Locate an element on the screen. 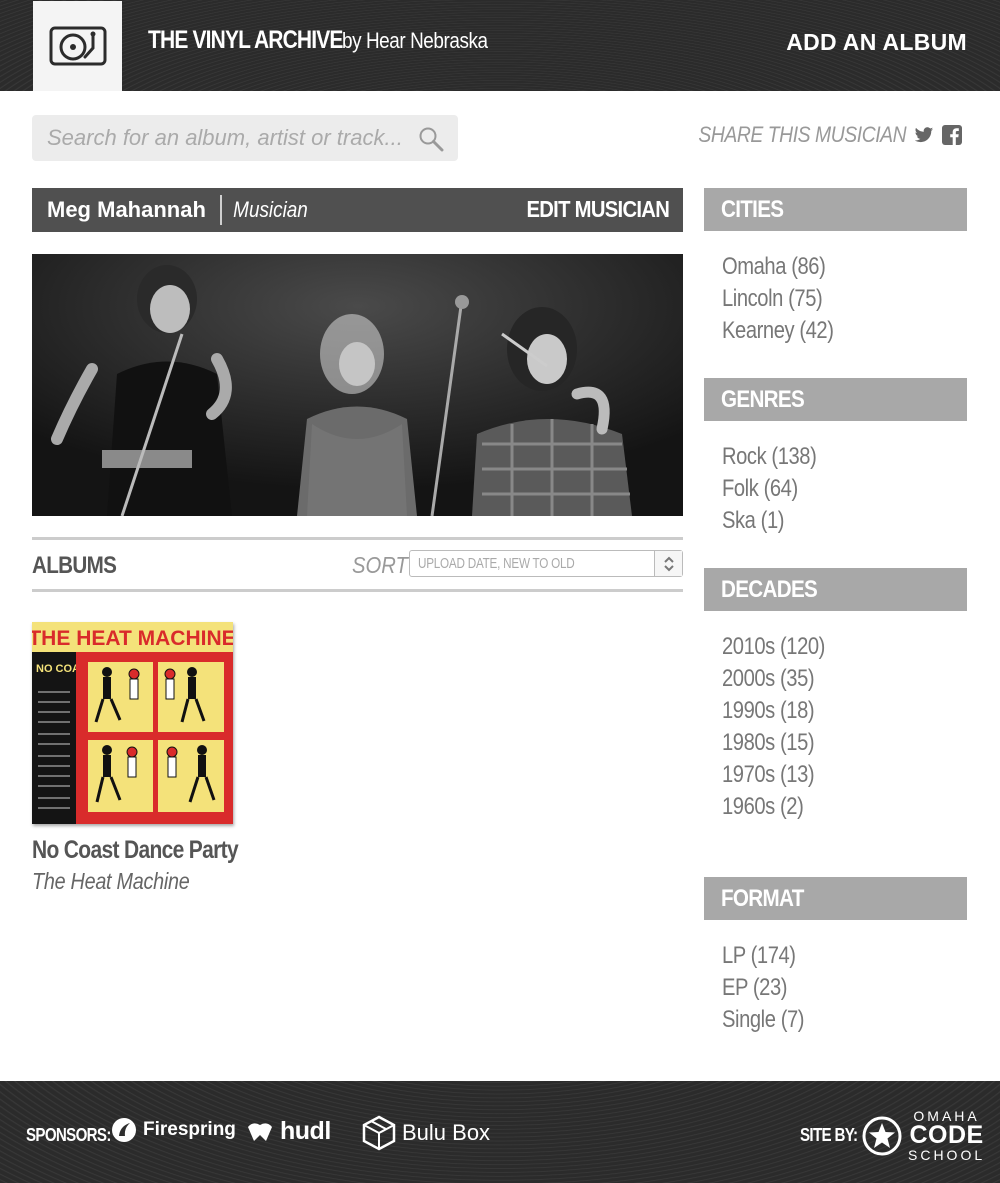 The width and height of the screenshot is (1000, 1183). cover-band-text: THE HEAT MACHINE is located at coordinates (132, 638).